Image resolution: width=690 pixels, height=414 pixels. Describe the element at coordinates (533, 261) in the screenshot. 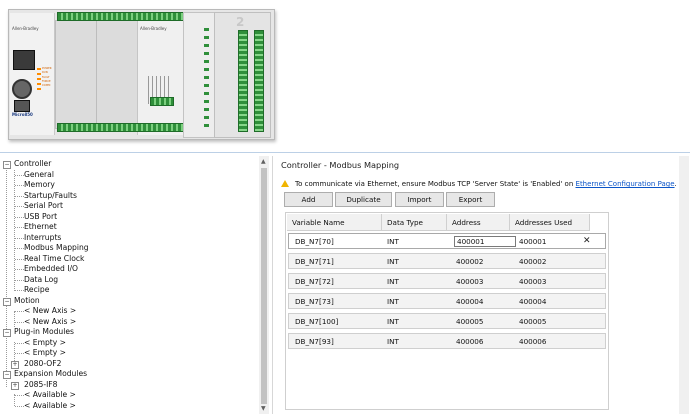

I see `addresses-used-cell: 400002` at that location.